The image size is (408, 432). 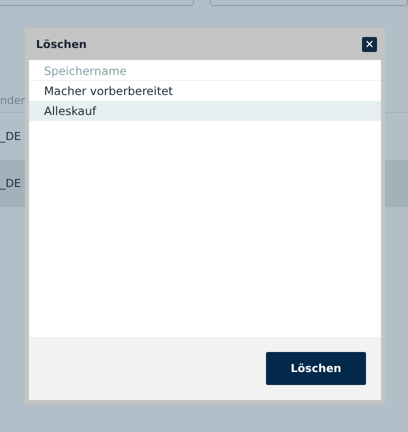 What do you see at coordinates (369, 44) in the screenshot?
I see `close-button: ✕` at bounding box center [369, 44].